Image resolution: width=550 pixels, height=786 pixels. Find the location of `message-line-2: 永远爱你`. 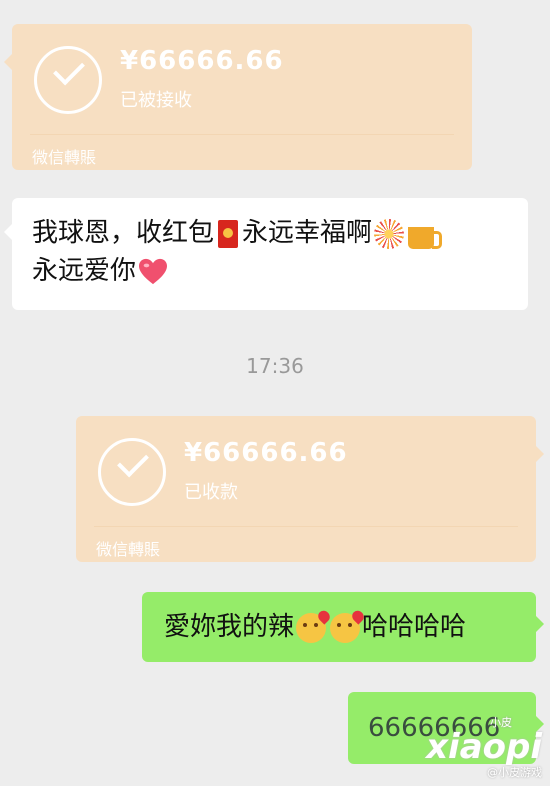

message-line-2: 永远爱你 is located at coordinates (270, 271).